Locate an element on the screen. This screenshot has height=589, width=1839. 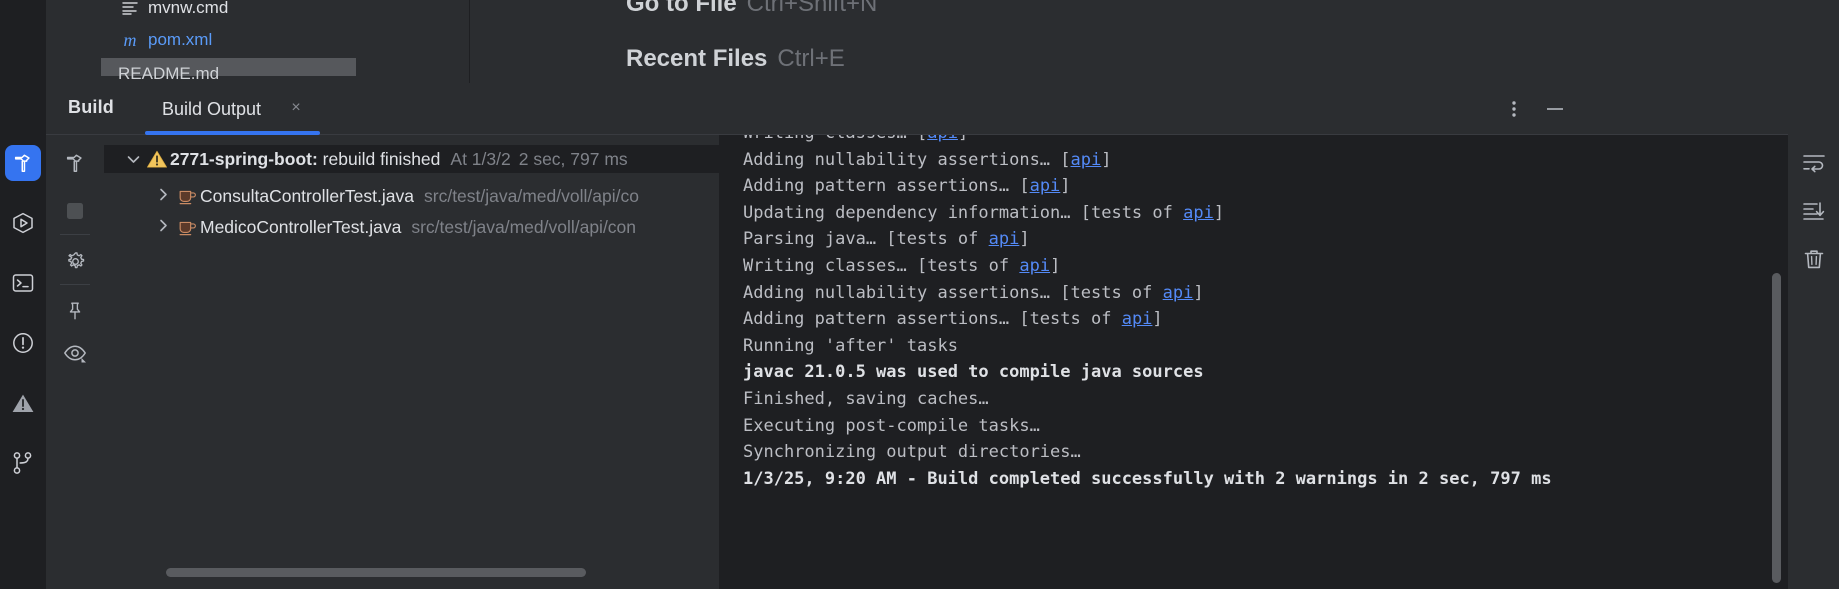
git-branch-tool-icon is located at coordinates (23, 463).